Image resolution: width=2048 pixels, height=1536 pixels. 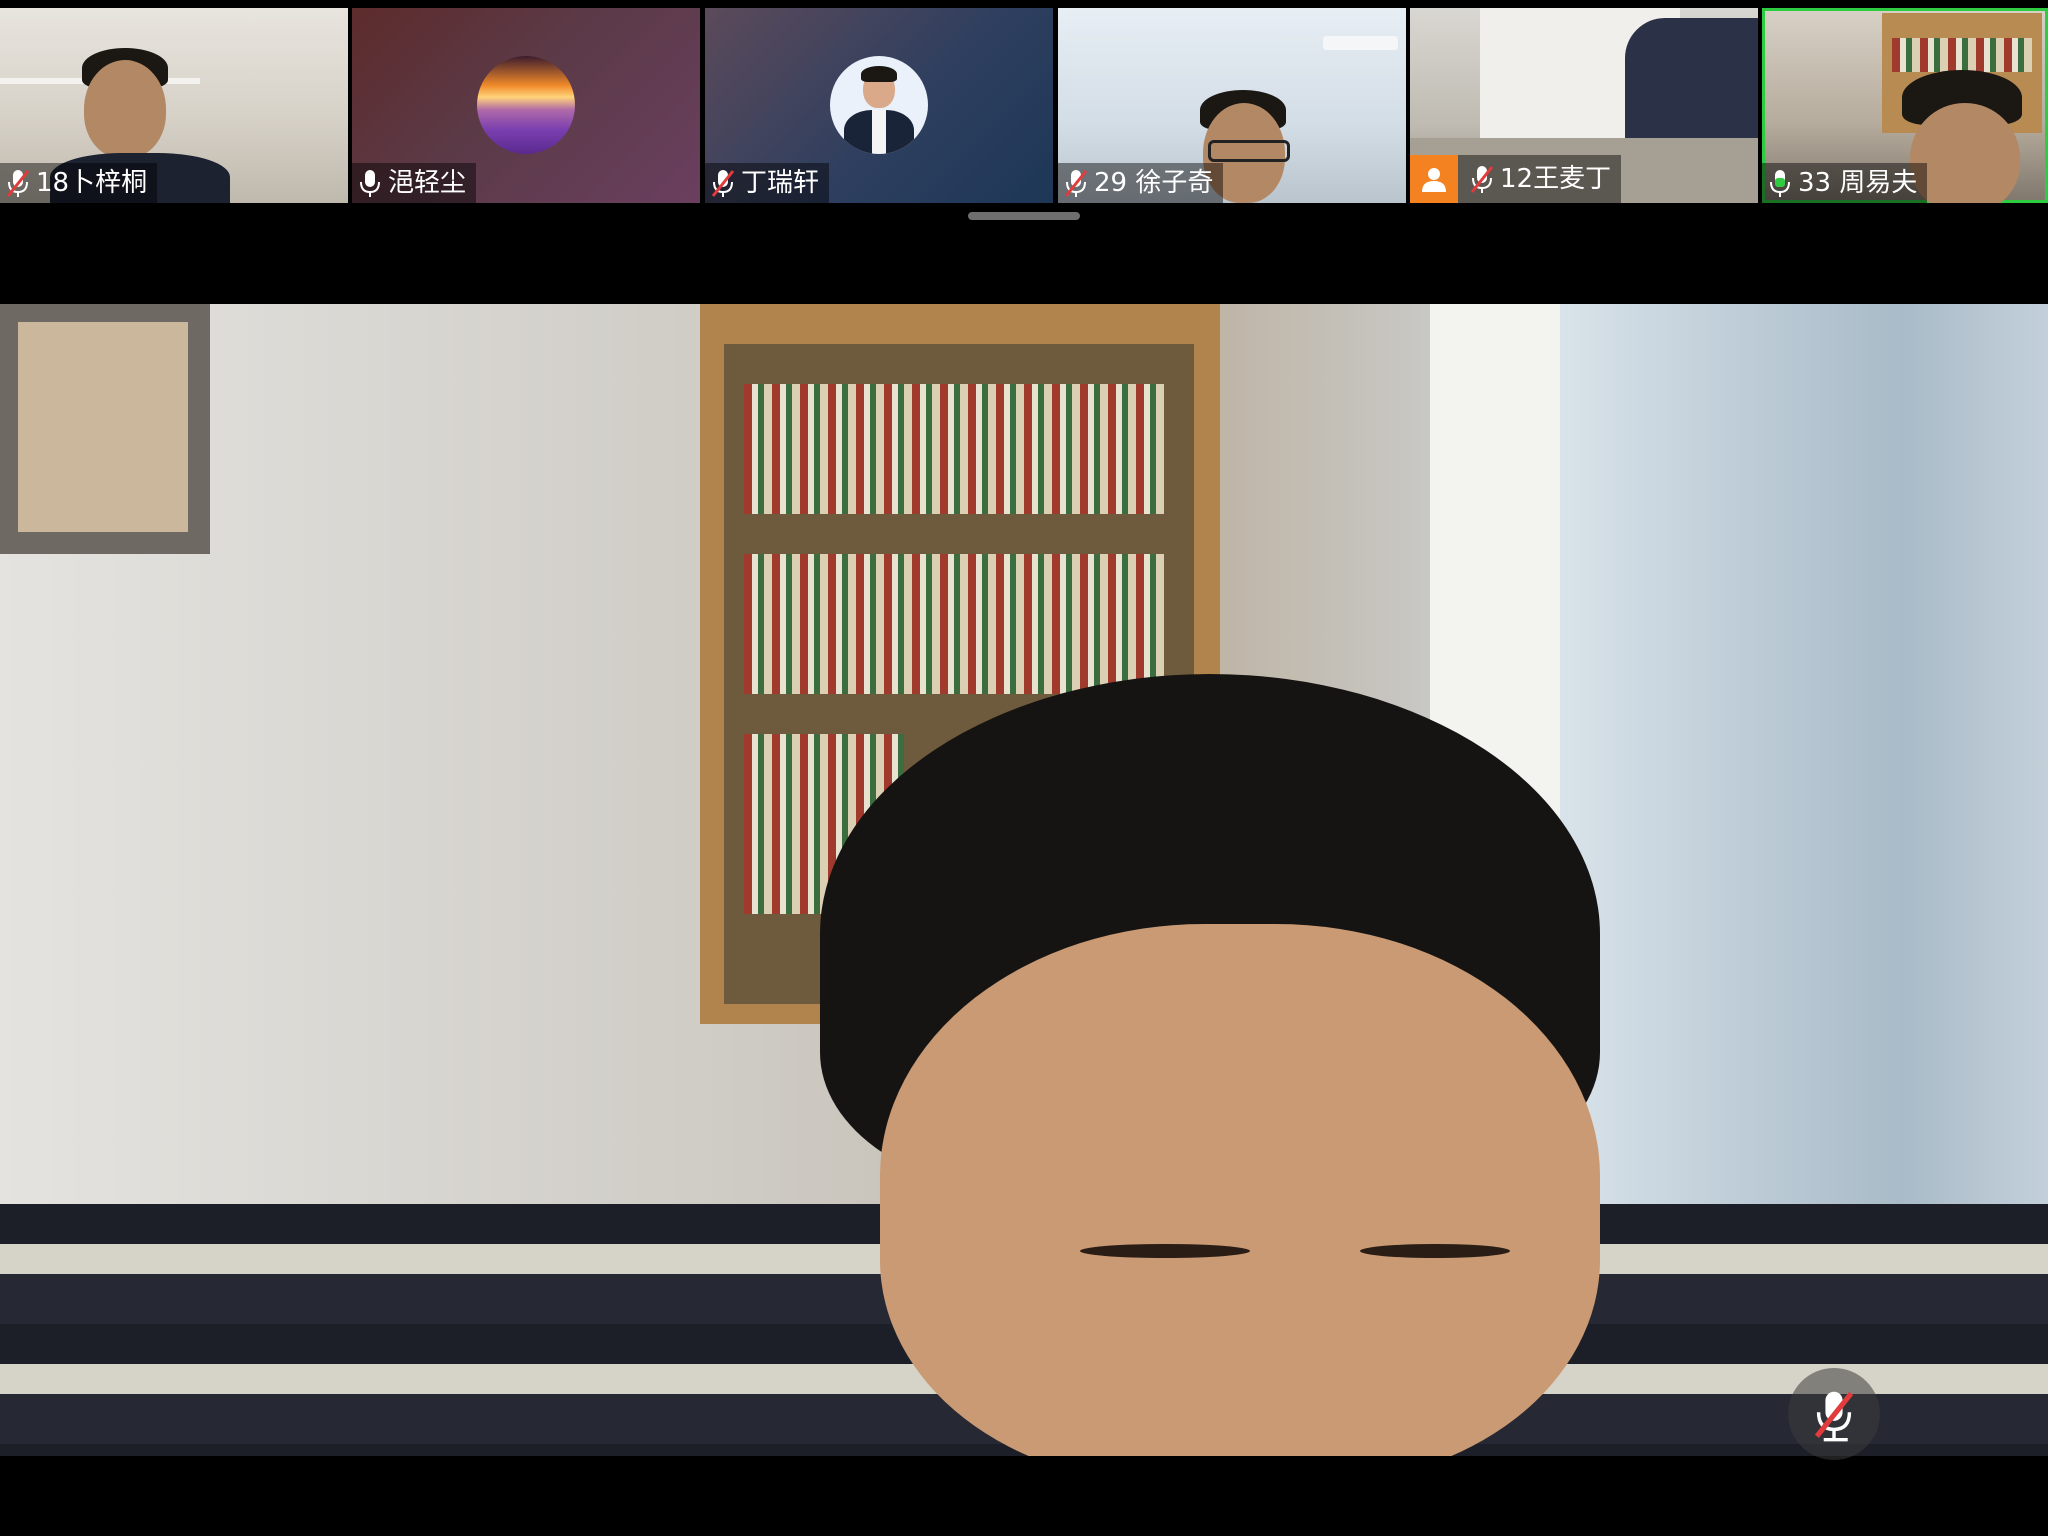 What do you see at coordinates (1780, 183) in the screenshot?
I see `mic-speaking-icon` at bounding box center [1780, 183].